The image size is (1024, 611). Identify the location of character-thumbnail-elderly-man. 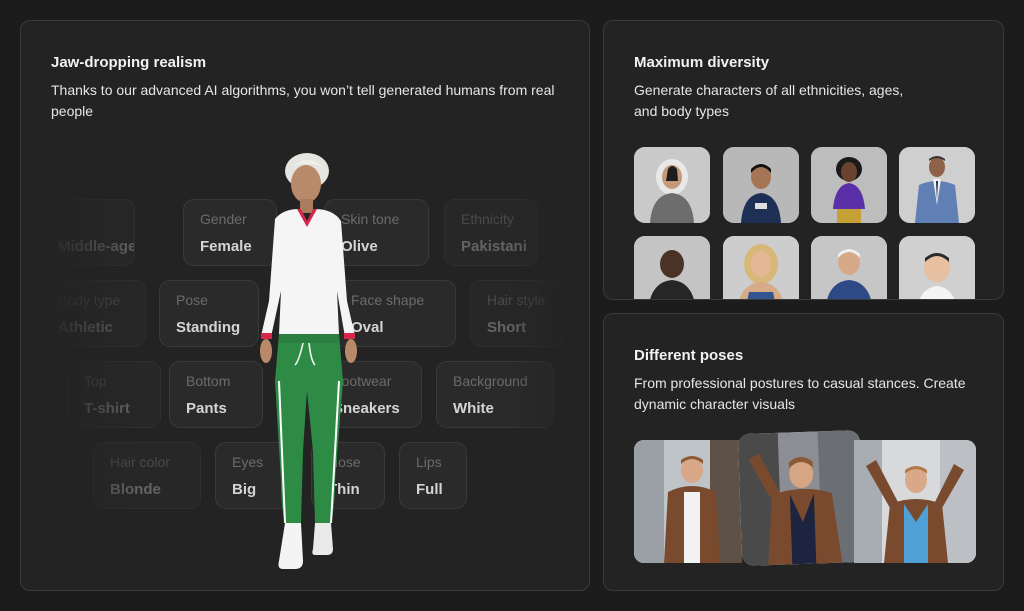
(849, 267).